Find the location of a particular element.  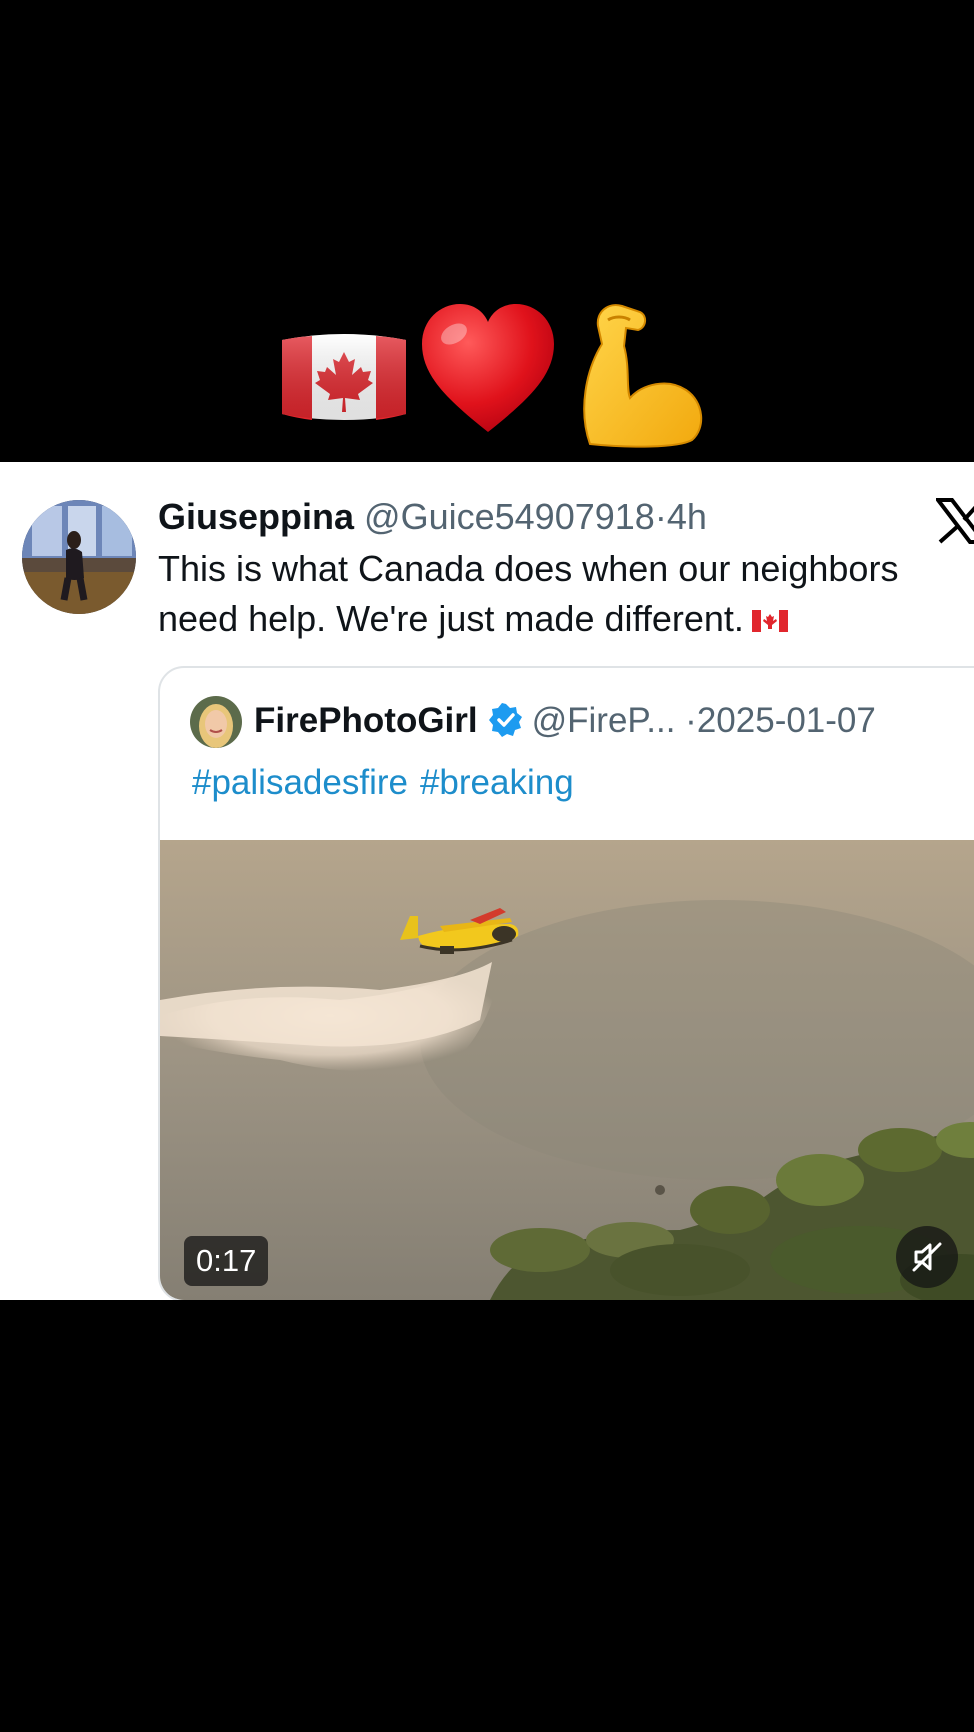

muted-speaker-icon is located at coordinates (927, 1257).